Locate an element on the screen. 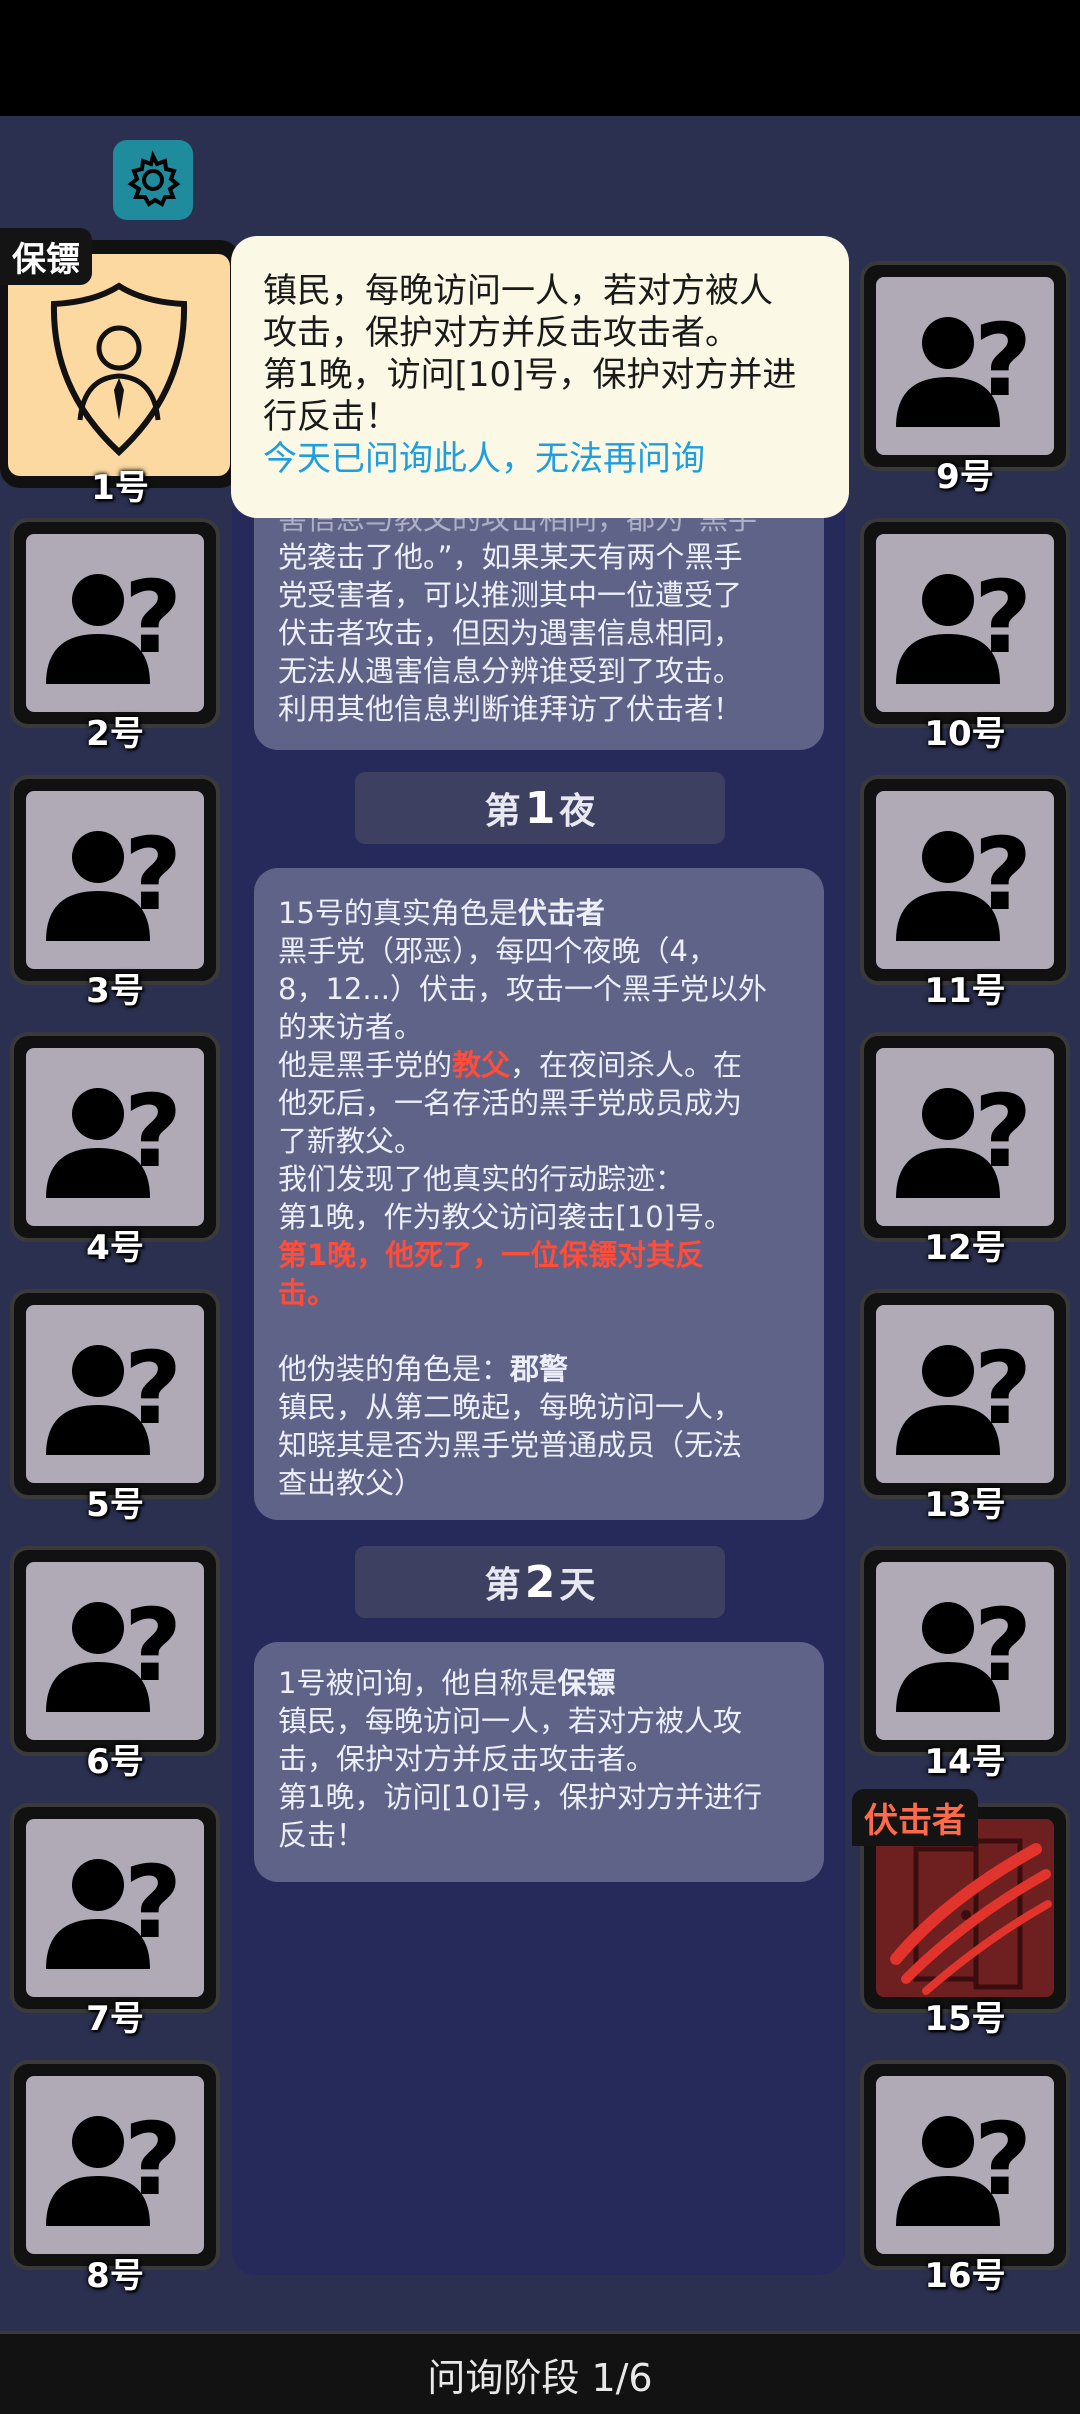 The height and width of the screenshot is (2414, 1080). player-slot-1: 保镖 1号 is located at coordinates (120, 368).